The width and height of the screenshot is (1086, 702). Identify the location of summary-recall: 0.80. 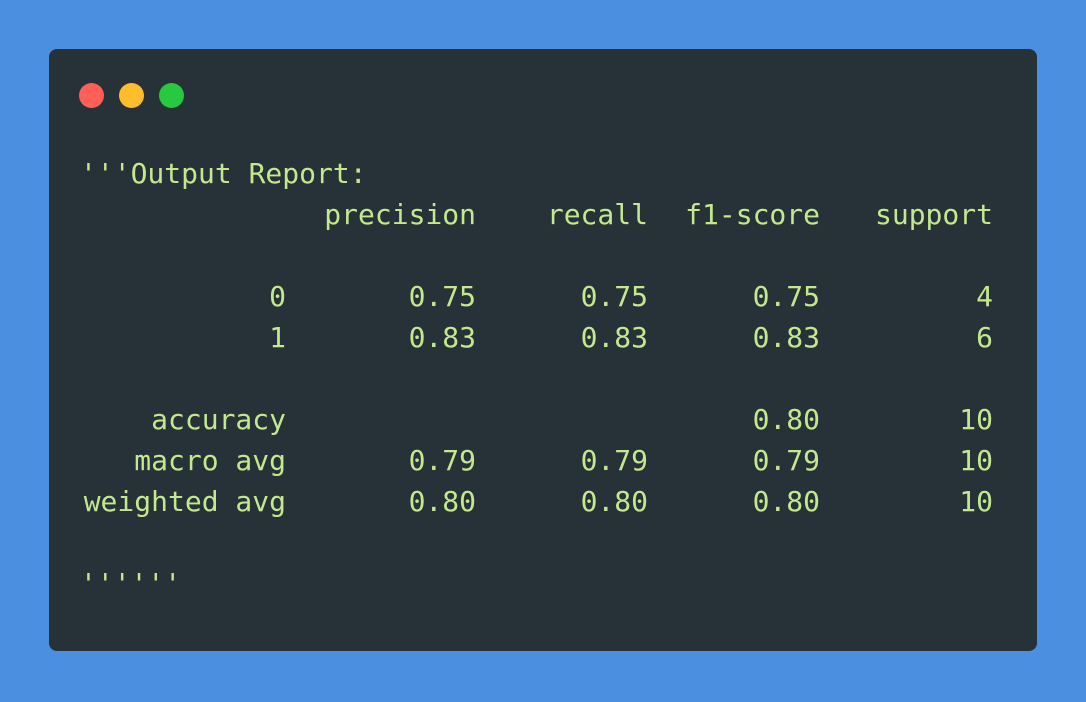
(614, 501).